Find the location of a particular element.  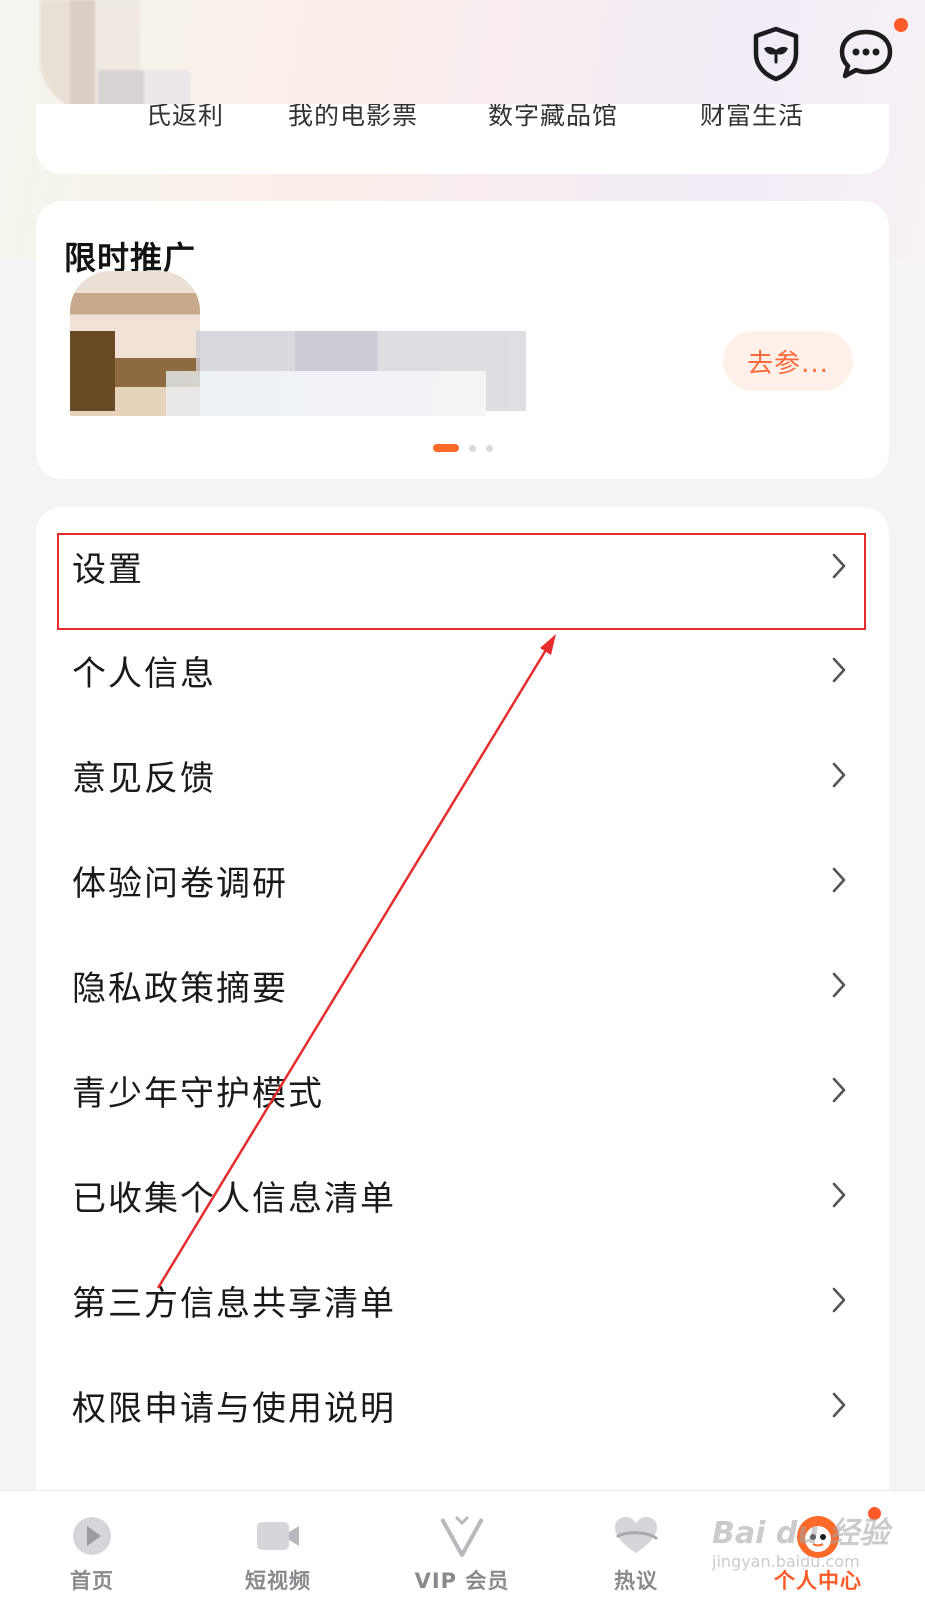

watermark-url: jingyan.baidu.com is located at coordinates (786, 1561).